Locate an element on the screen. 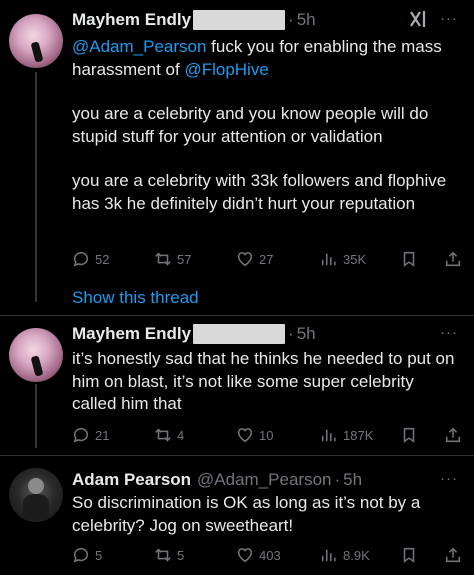 The height and width of the screenshot is (575, 474). view-count: 187K is located at coordinates (358, 435).